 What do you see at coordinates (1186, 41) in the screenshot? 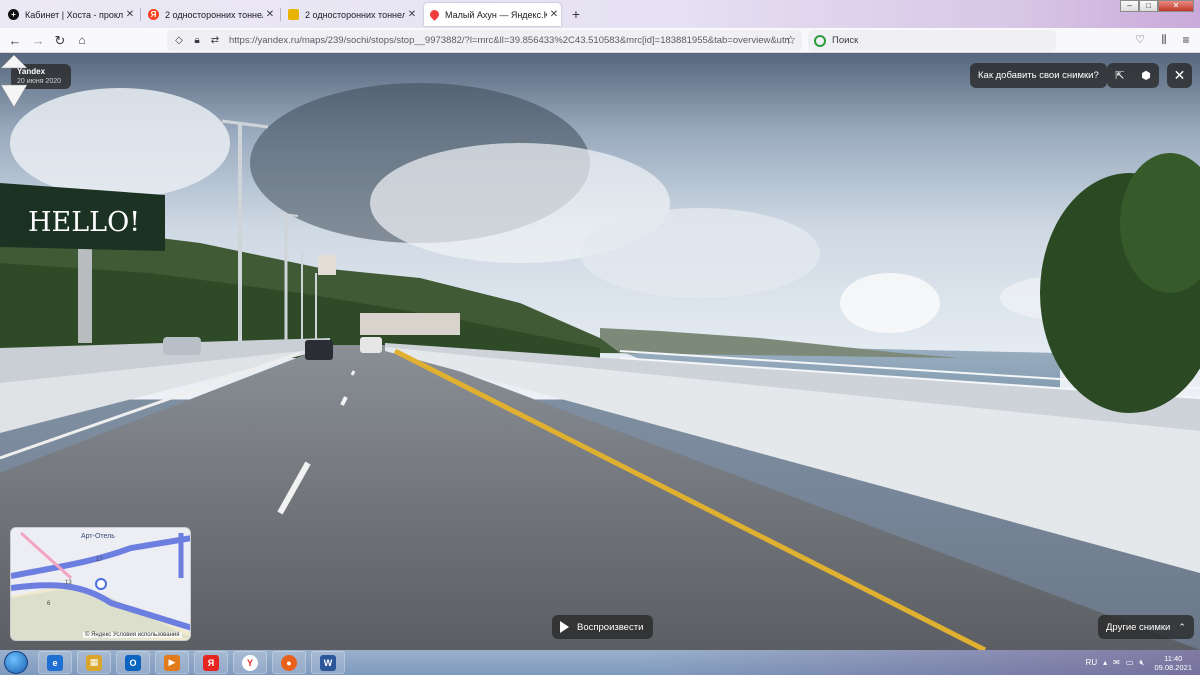
I see `menu-icon: ≡` at bounding box center [1186, 41].